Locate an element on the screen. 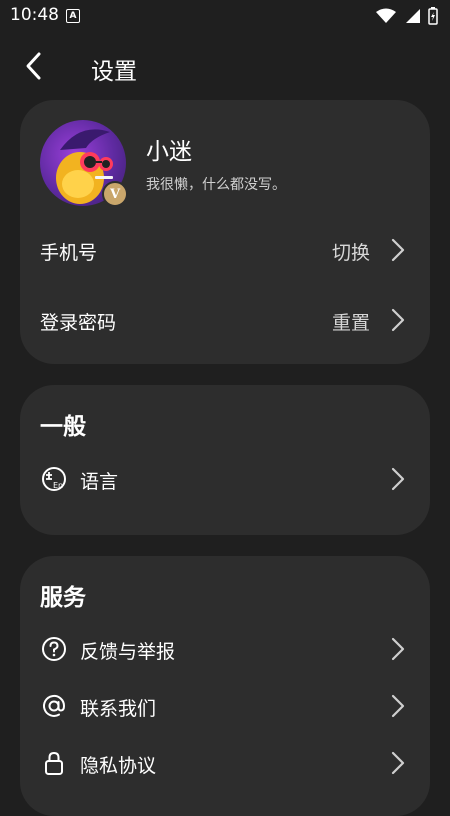  privacy-label: 隐私协议 is located at coordinates (118, 766).